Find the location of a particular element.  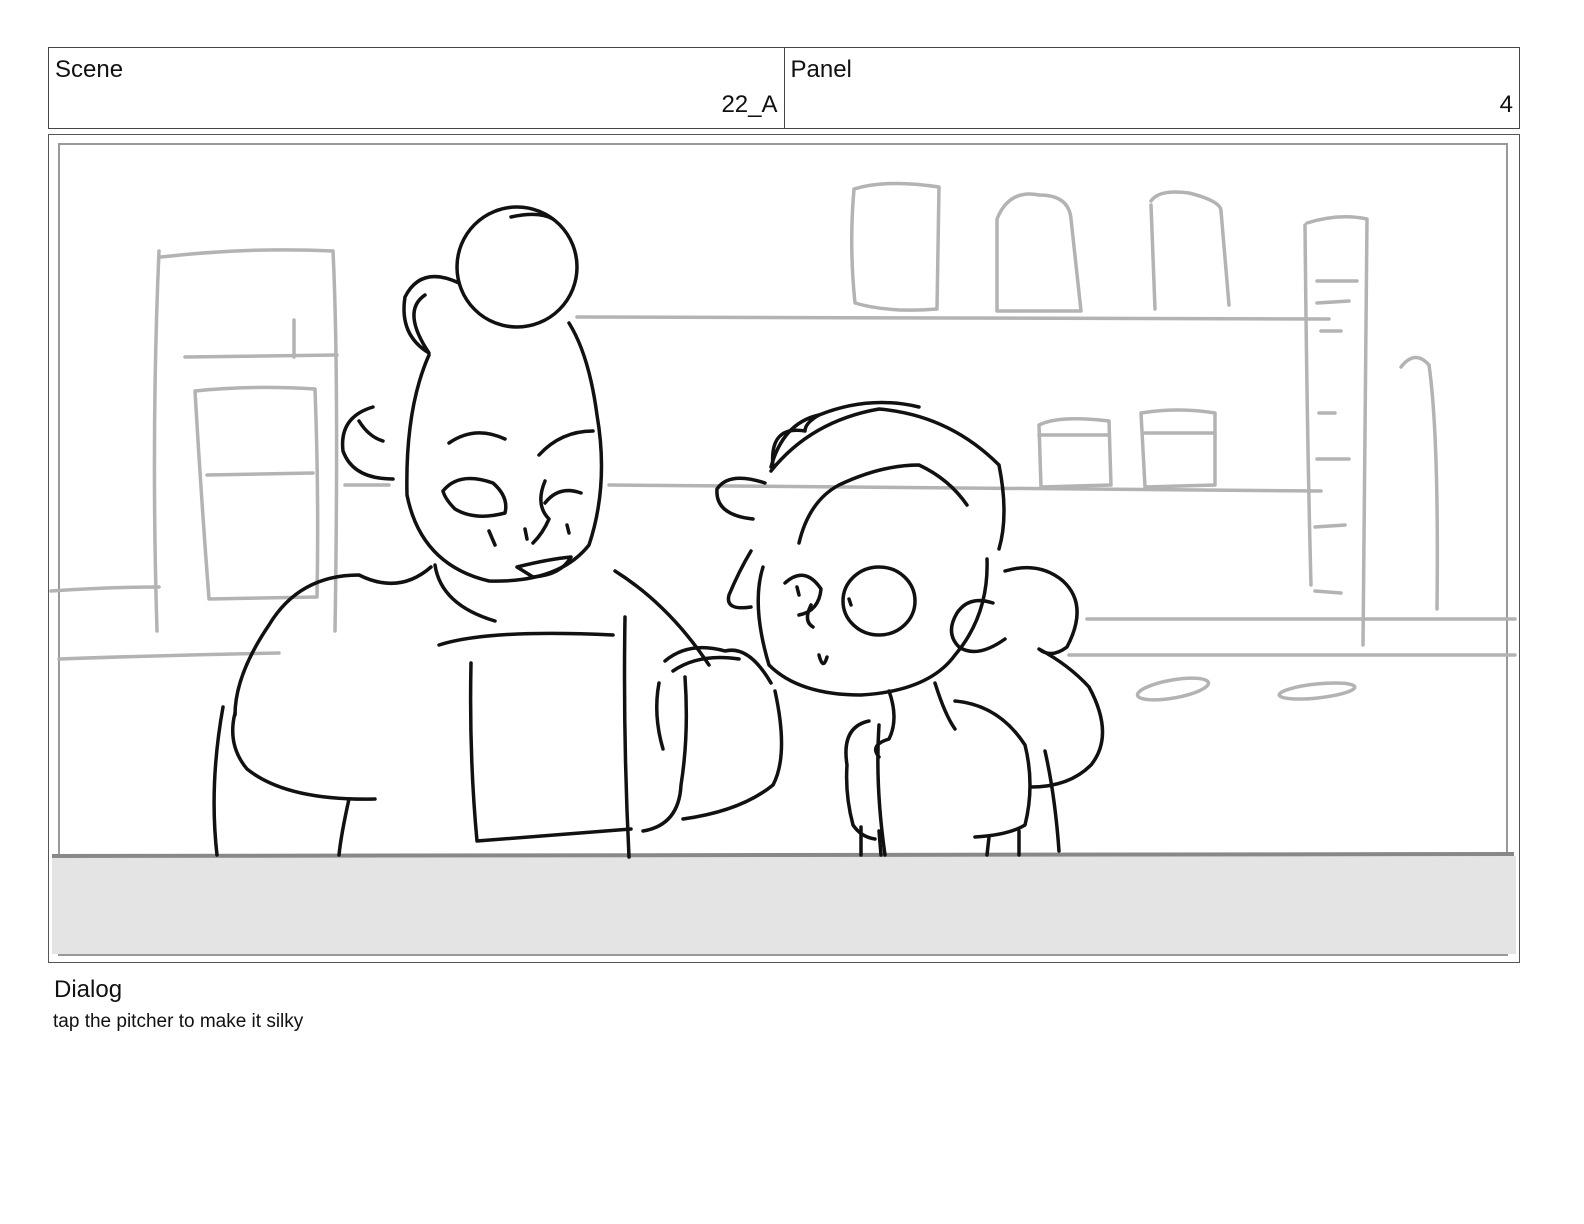

kid-mouth is located at coordinates (823, 659).